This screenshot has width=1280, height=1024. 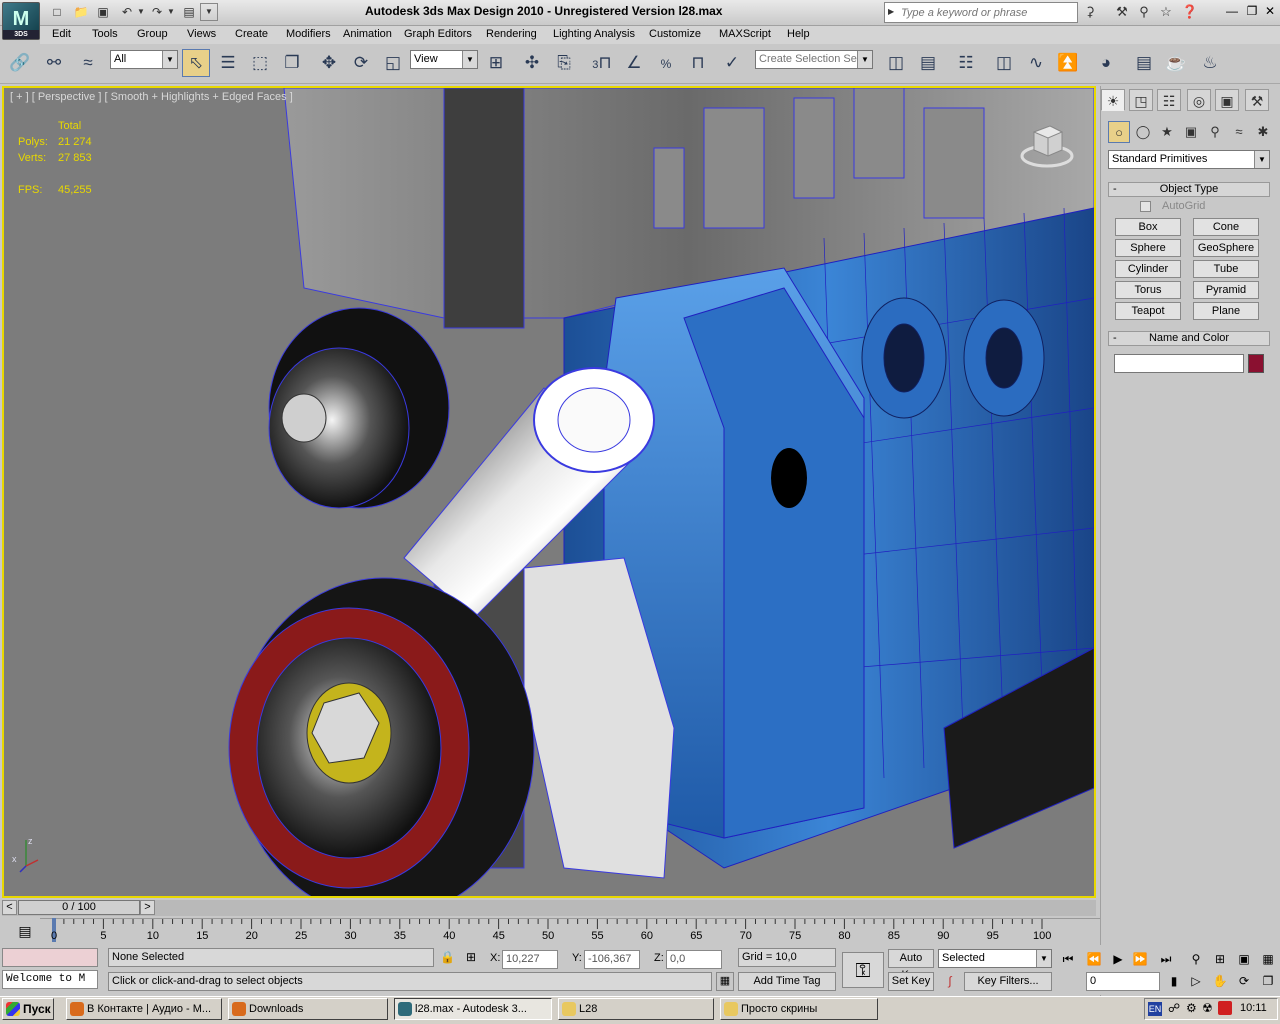 What do you see at coordinates (1190, 12) in the screenshot?
I see `help-icon: ❓` at bounding box center [1190, 12].